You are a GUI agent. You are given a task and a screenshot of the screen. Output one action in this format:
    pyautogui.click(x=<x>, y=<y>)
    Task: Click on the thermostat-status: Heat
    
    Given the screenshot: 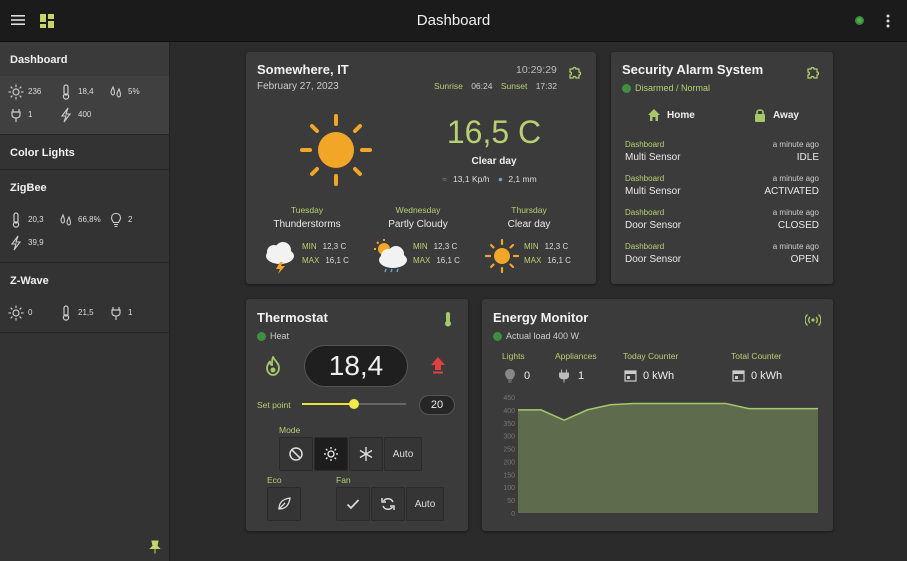 What is the action you would take?
    pyautogui.click(x=280, y=336)
    